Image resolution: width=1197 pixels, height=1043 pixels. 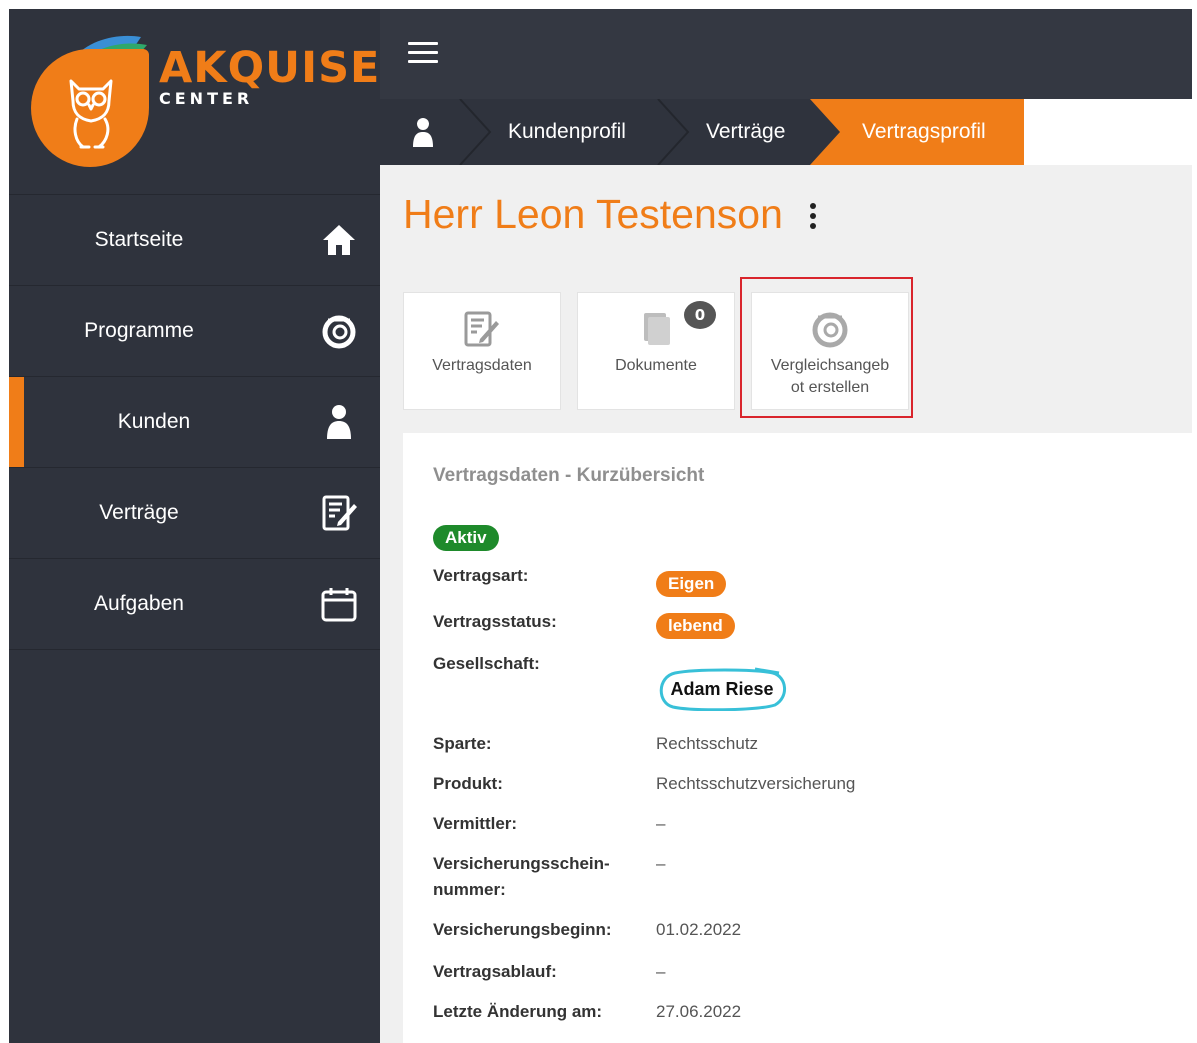 What do you see at coordinates (339, 240) in the screenshot?
I see `home-icon` at bounding box center [339, 240].